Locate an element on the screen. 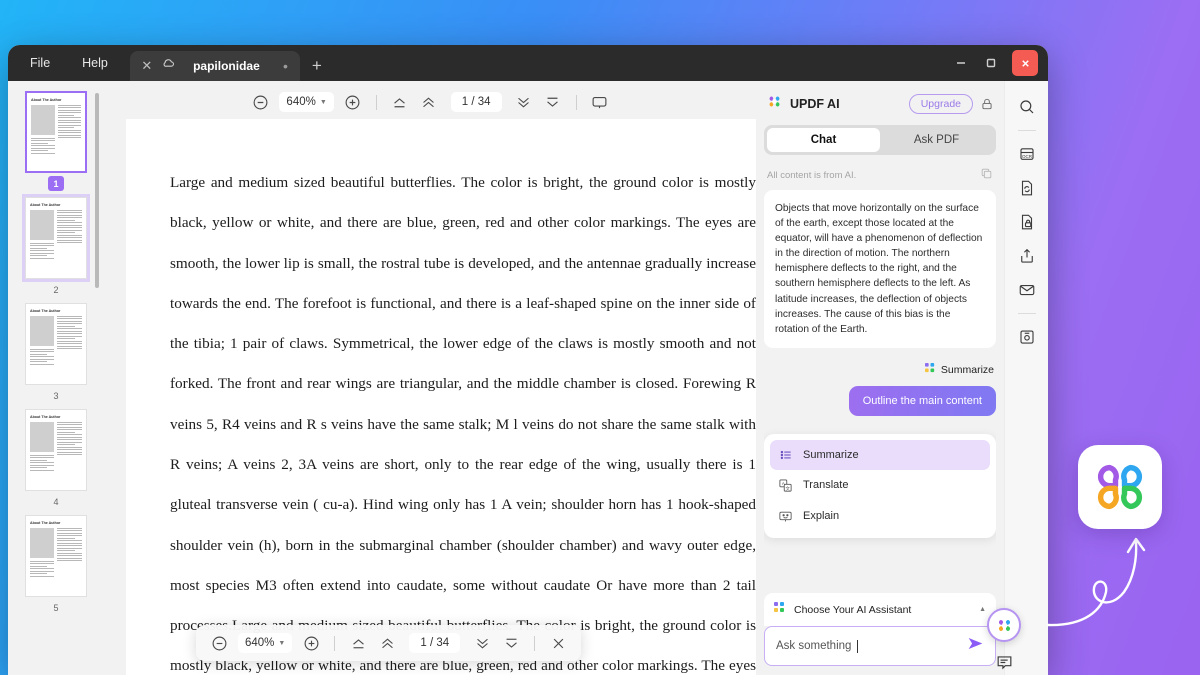 The image size is (1200, 675). tab-close-icon: ✕ is located at coordinates (147, 66).